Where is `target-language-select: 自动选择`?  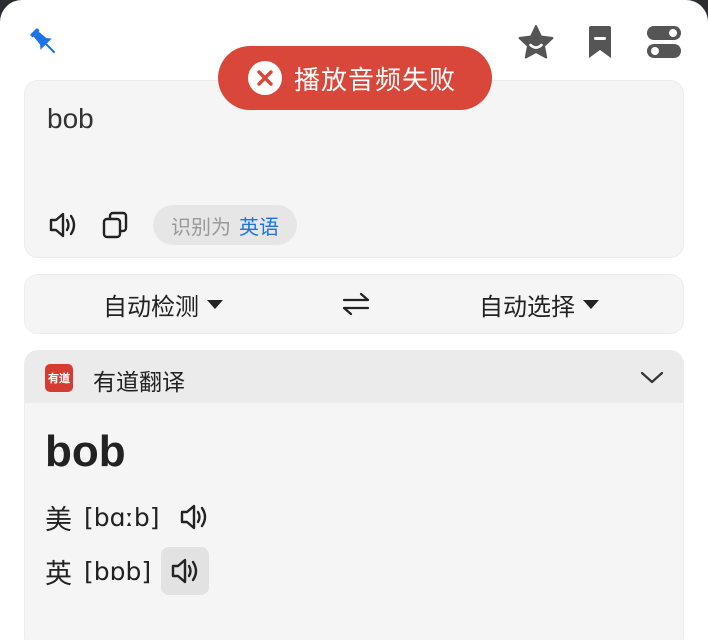
target-language-select: 自动选择 is located at coordinates (539, 304).